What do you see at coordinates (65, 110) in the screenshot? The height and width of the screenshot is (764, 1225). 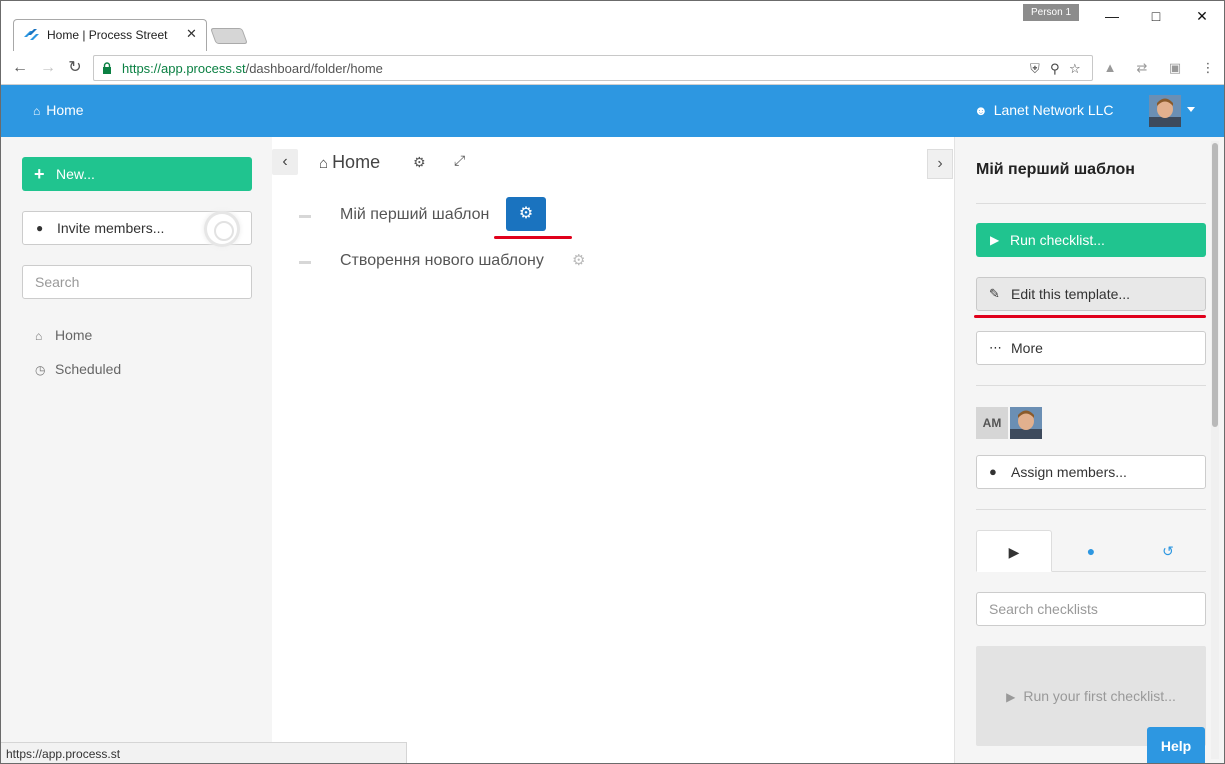 I see `header-home-label: Home` at bounding box center [65, 110].